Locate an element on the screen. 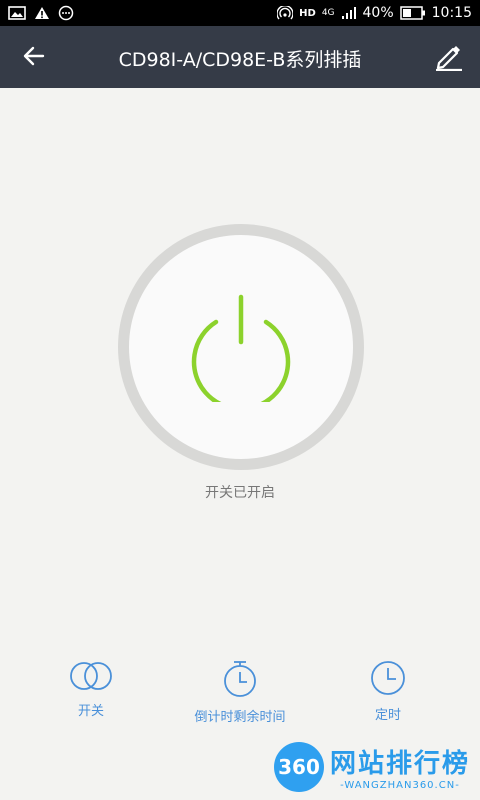 The height and width of the screenshot is (800, 480). timer-action: 定时 is located at coordinates (388, 691).